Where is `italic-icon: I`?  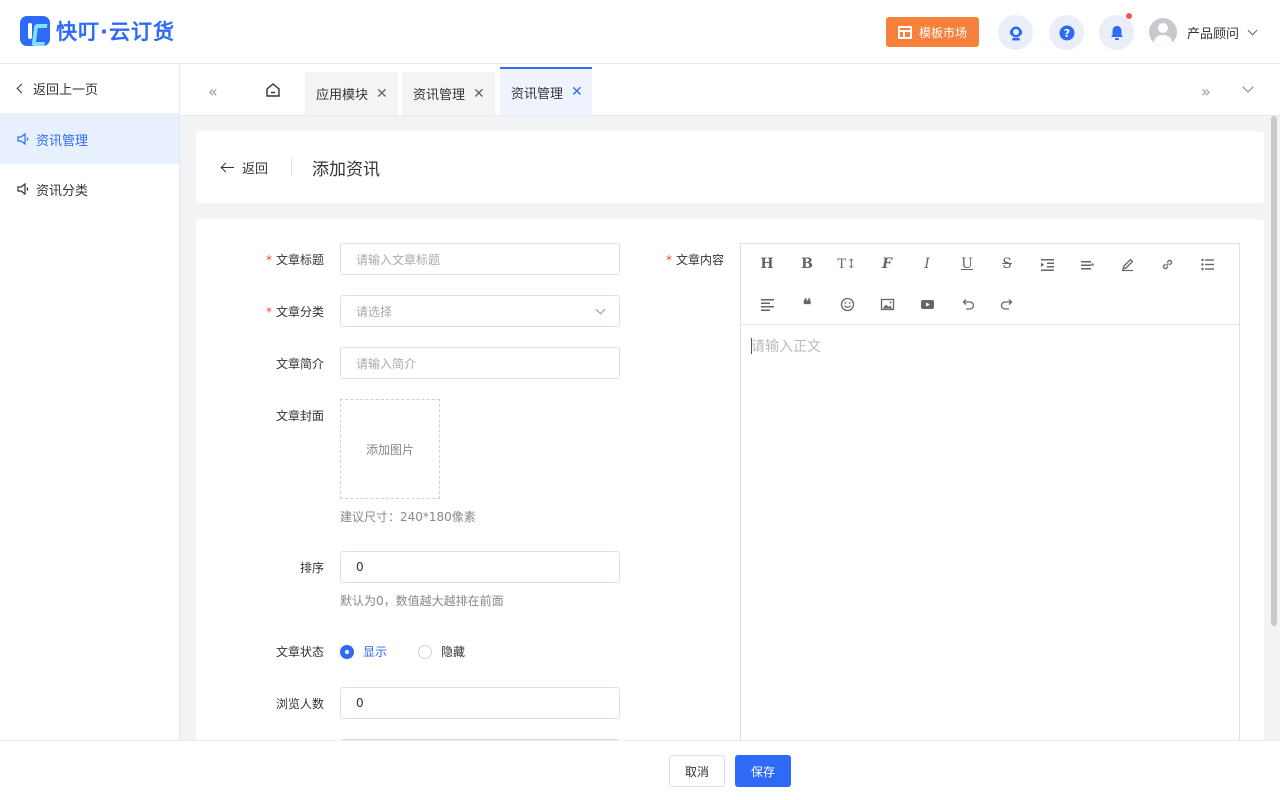
italic-icon: I is located at coordinates (927, 264).